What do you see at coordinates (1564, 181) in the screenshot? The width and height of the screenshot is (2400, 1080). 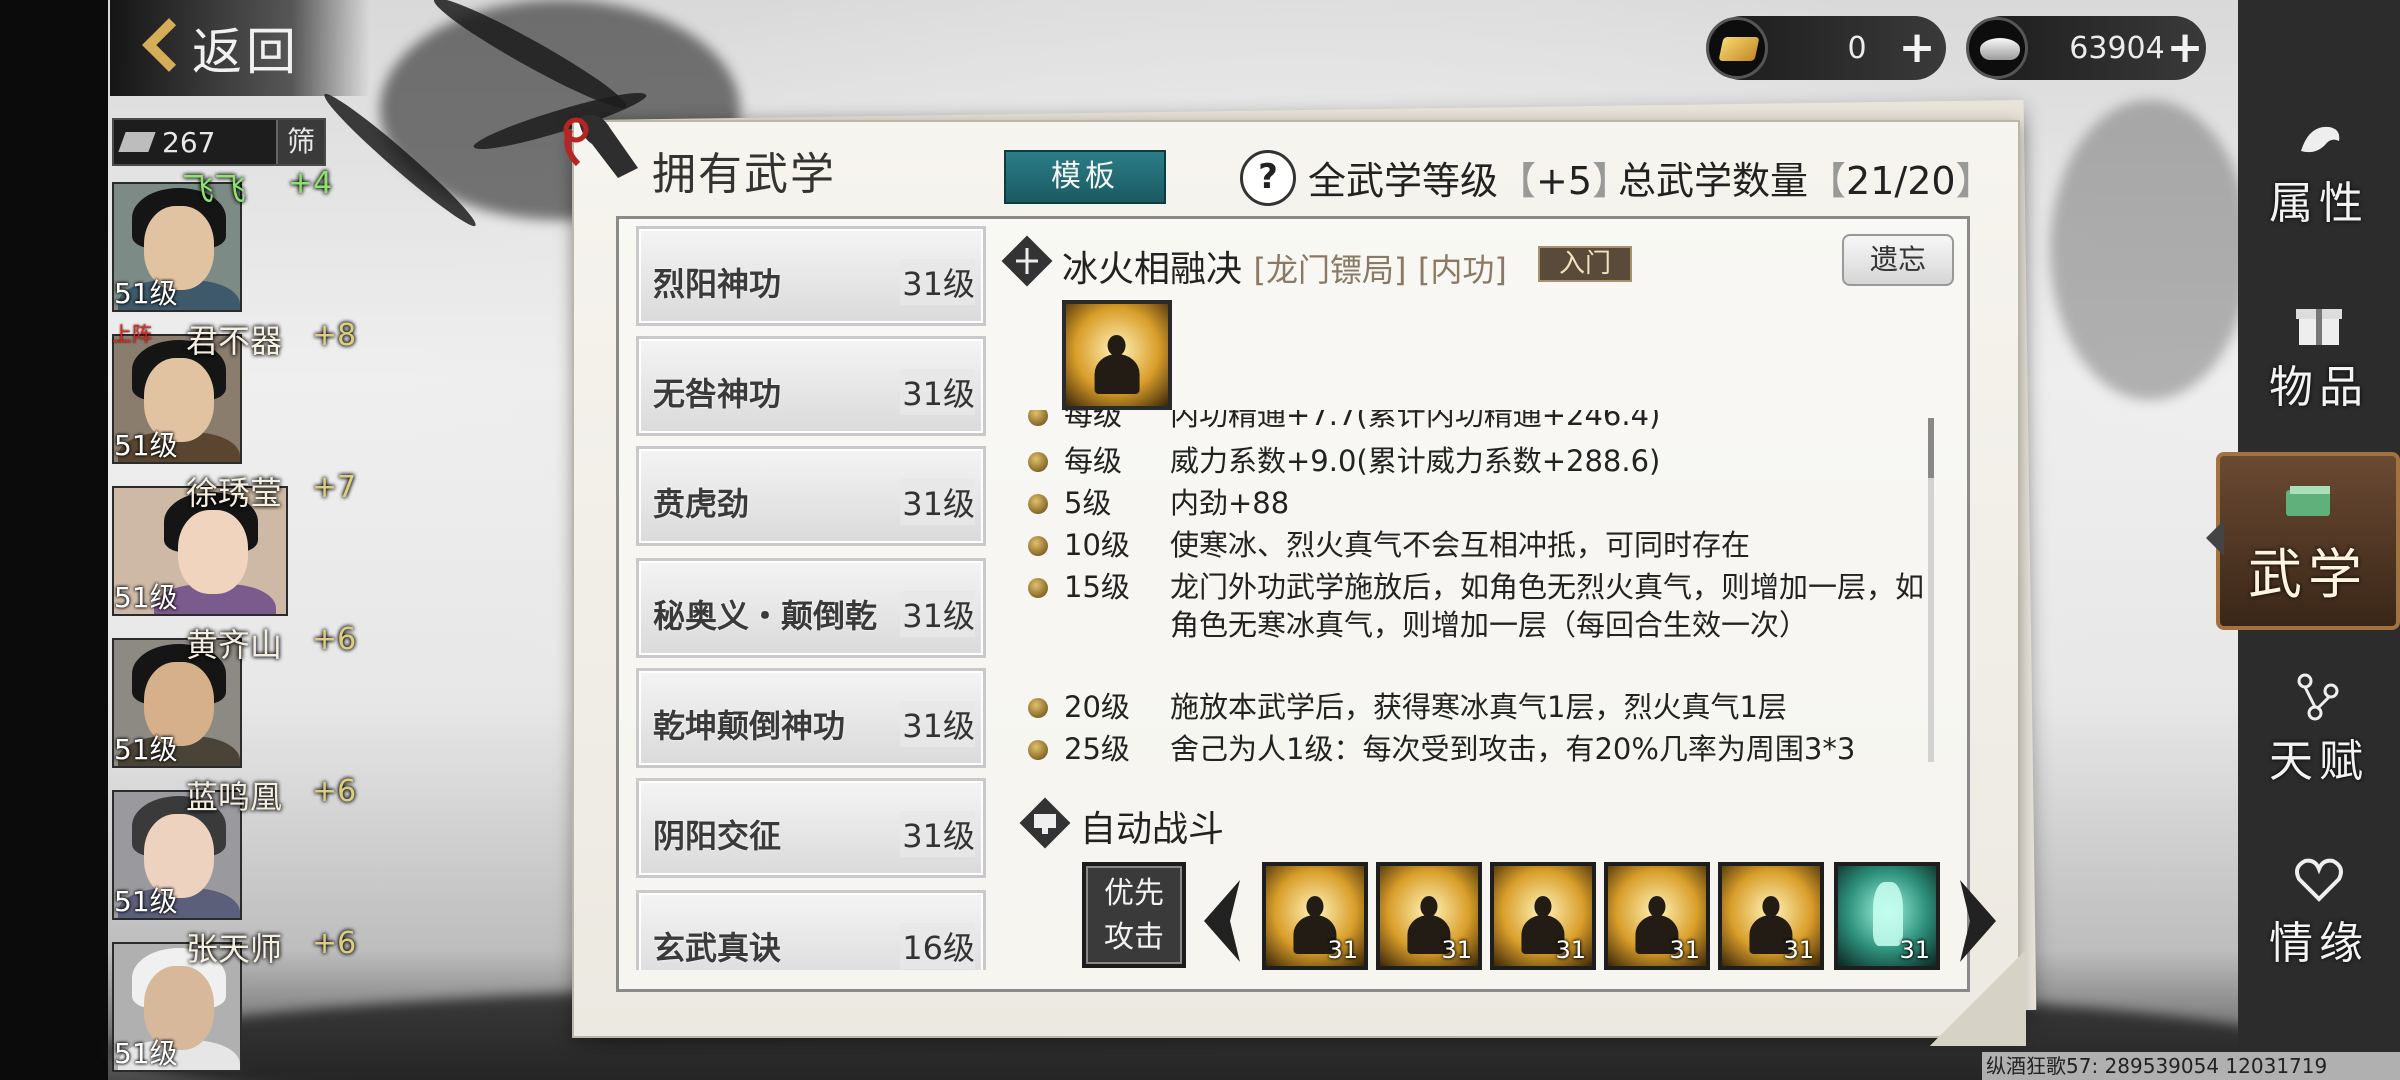 I see `all-skill-level-value: +5` at bounding box center [1564, 181].